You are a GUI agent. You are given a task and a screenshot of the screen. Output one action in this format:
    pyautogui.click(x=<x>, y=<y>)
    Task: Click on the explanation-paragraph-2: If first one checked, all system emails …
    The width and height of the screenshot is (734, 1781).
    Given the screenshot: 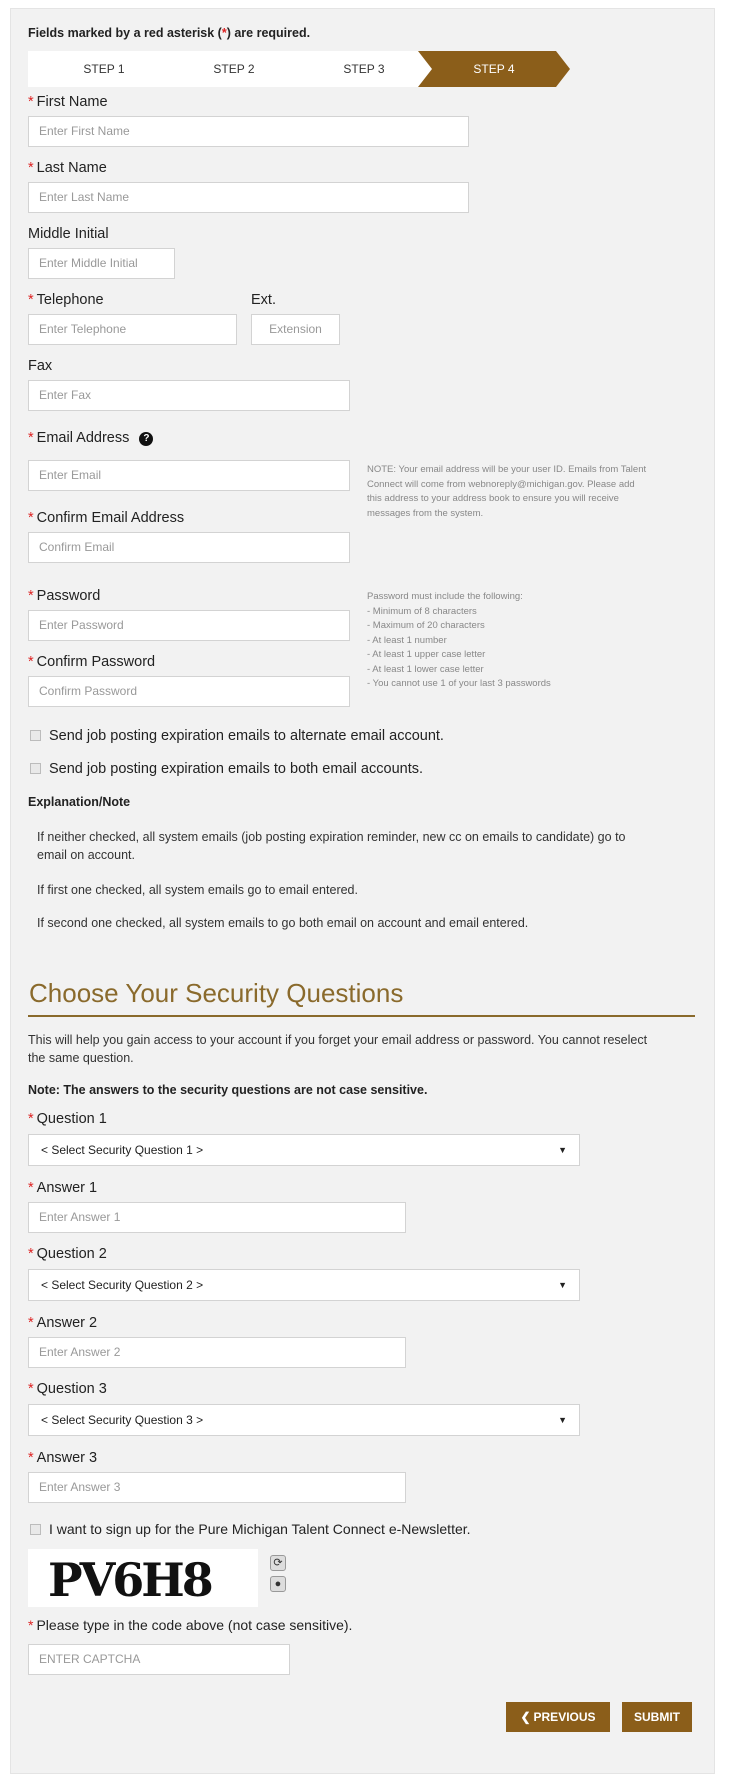 What is the action you would take?
    pyautogui.click(x=197, y=890)
    